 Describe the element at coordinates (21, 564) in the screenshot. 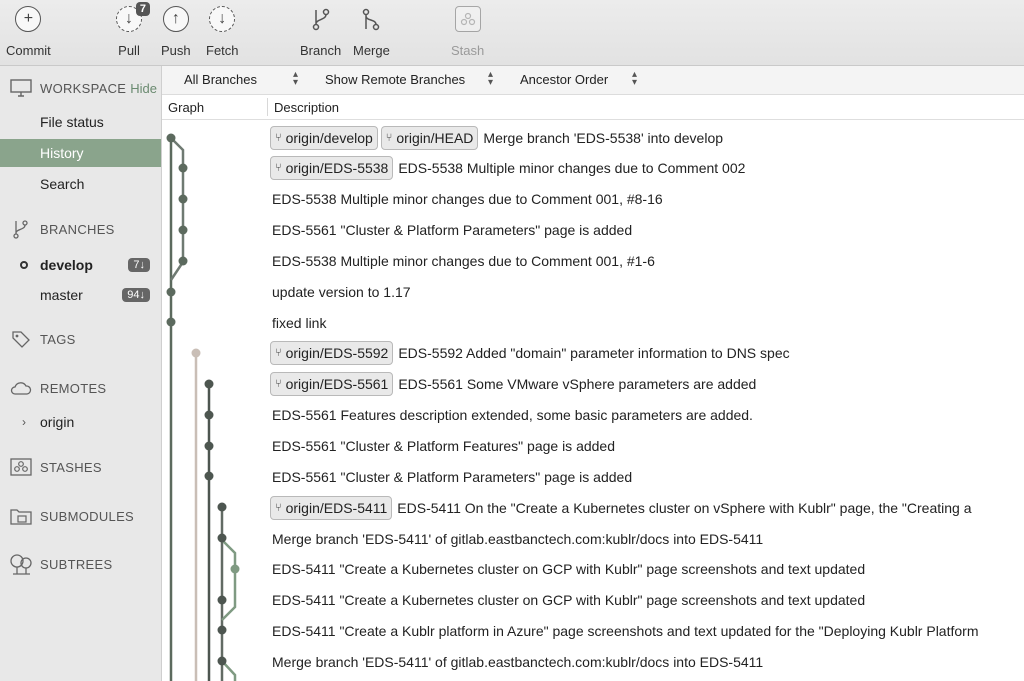

I see `subtree-icon` at that location.